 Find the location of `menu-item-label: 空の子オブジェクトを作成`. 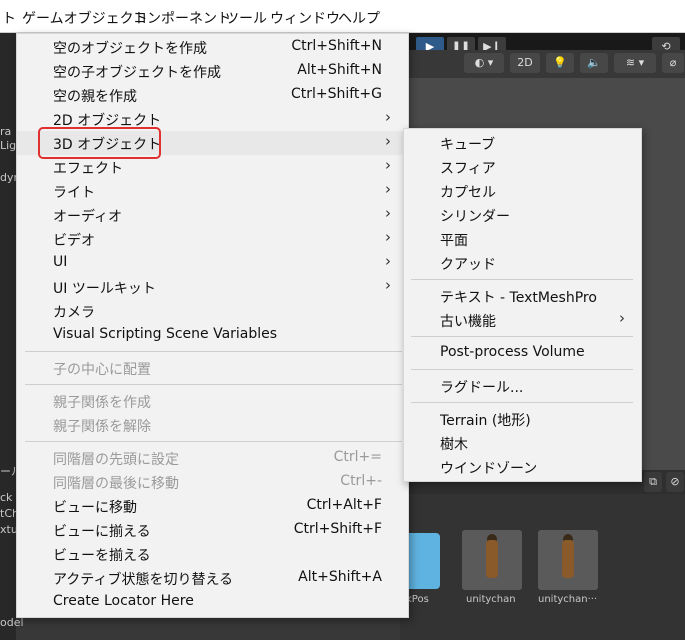

menu-item-label: 空の子オブジェクトを作成 is located at coordinates (137, 73).